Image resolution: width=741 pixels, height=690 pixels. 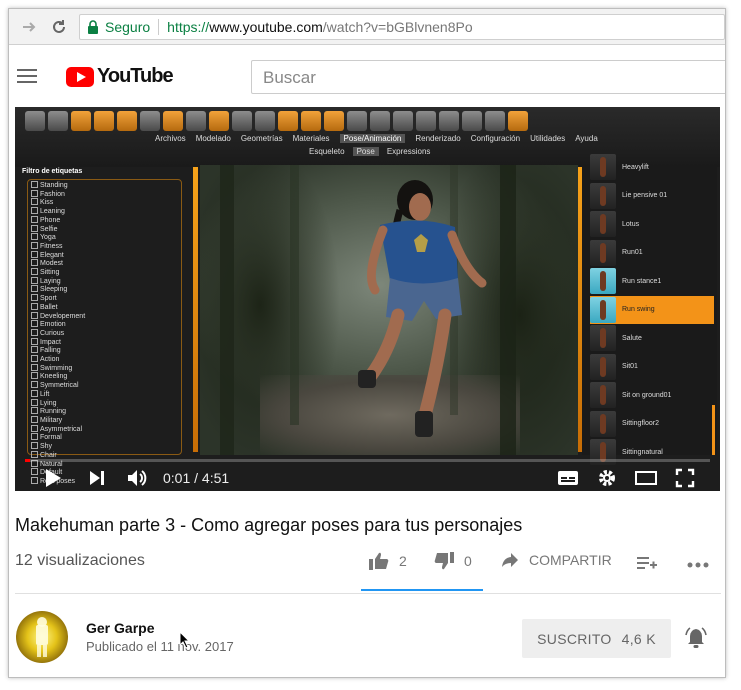 What do you see at coordinates (128, 27) in the screenshot?
I see `secure-label: Seguro` at bounding box center [128, 27].